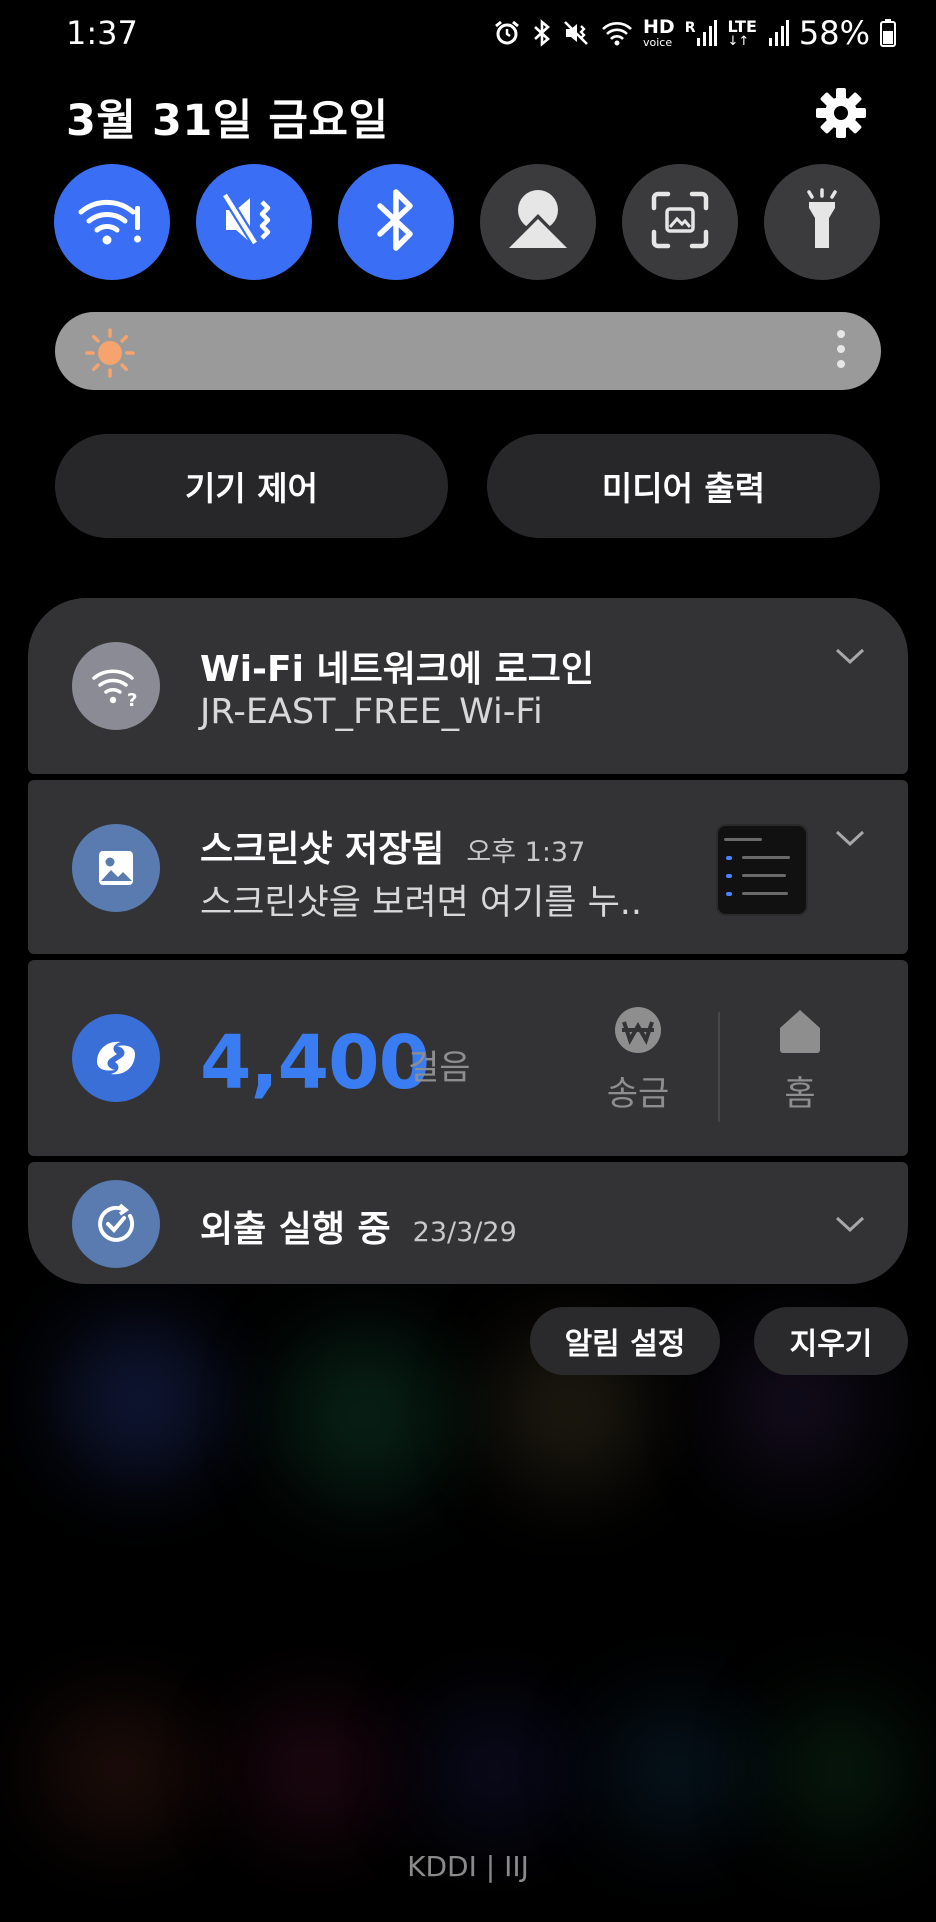 This screenshot has width=936, height=1922. Describe the element at coordinates (110, 355) in the screenshot. I see `sun-icon` at that location.